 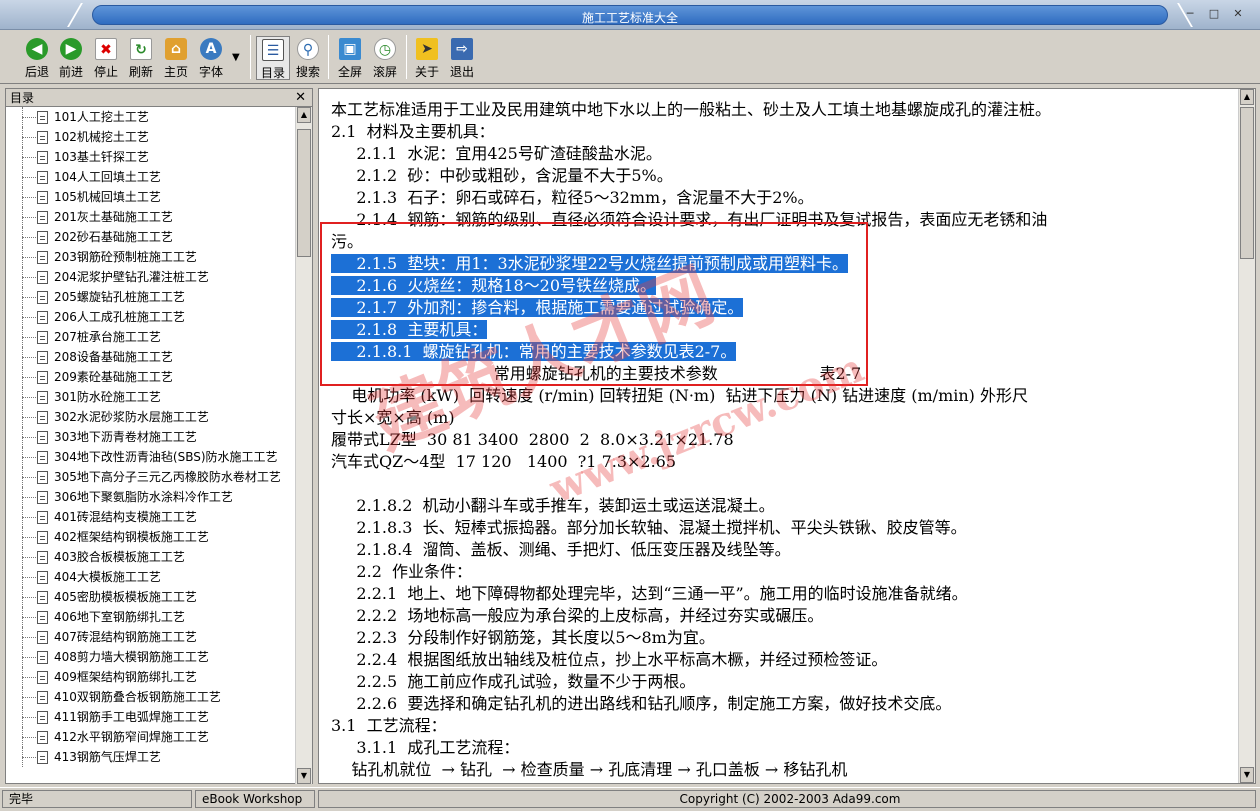 I want to click on toc-item: 104人工回填土工艺, so click(x=151, y=177).